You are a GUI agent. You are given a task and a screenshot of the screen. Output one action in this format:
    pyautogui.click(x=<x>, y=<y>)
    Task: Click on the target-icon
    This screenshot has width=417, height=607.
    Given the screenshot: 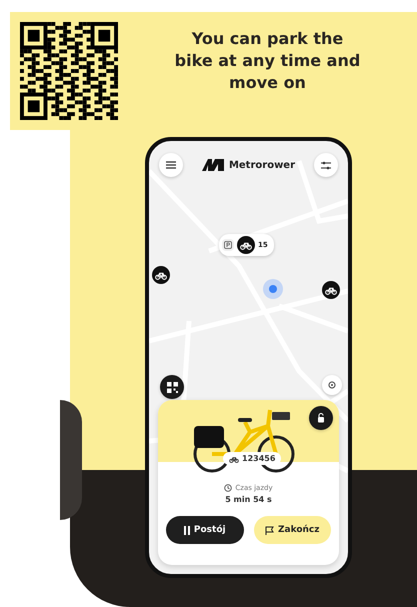 What is the action you would take?
    pyautogui.click(x=332, y=385)
    